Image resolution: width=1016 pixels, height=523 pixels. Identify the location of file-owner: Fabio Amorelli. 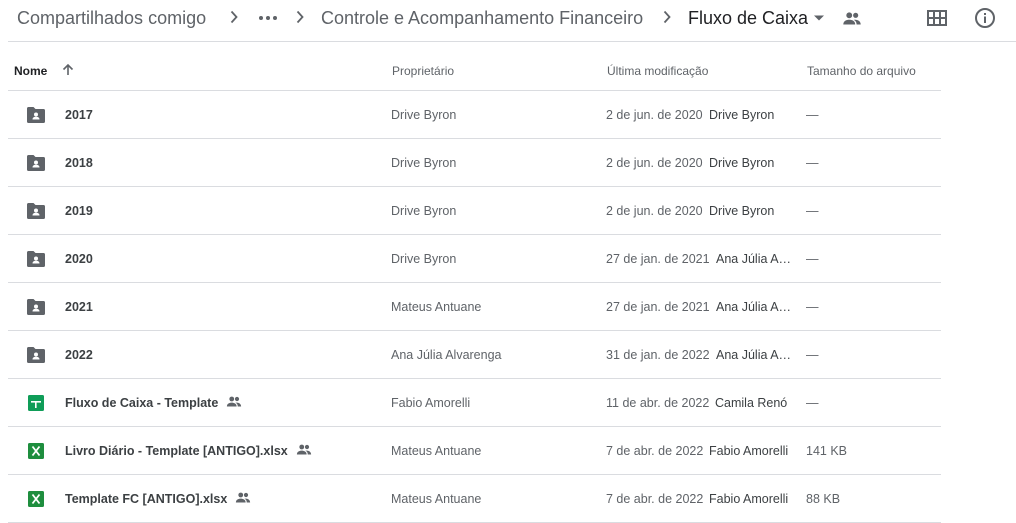
(431, 403).